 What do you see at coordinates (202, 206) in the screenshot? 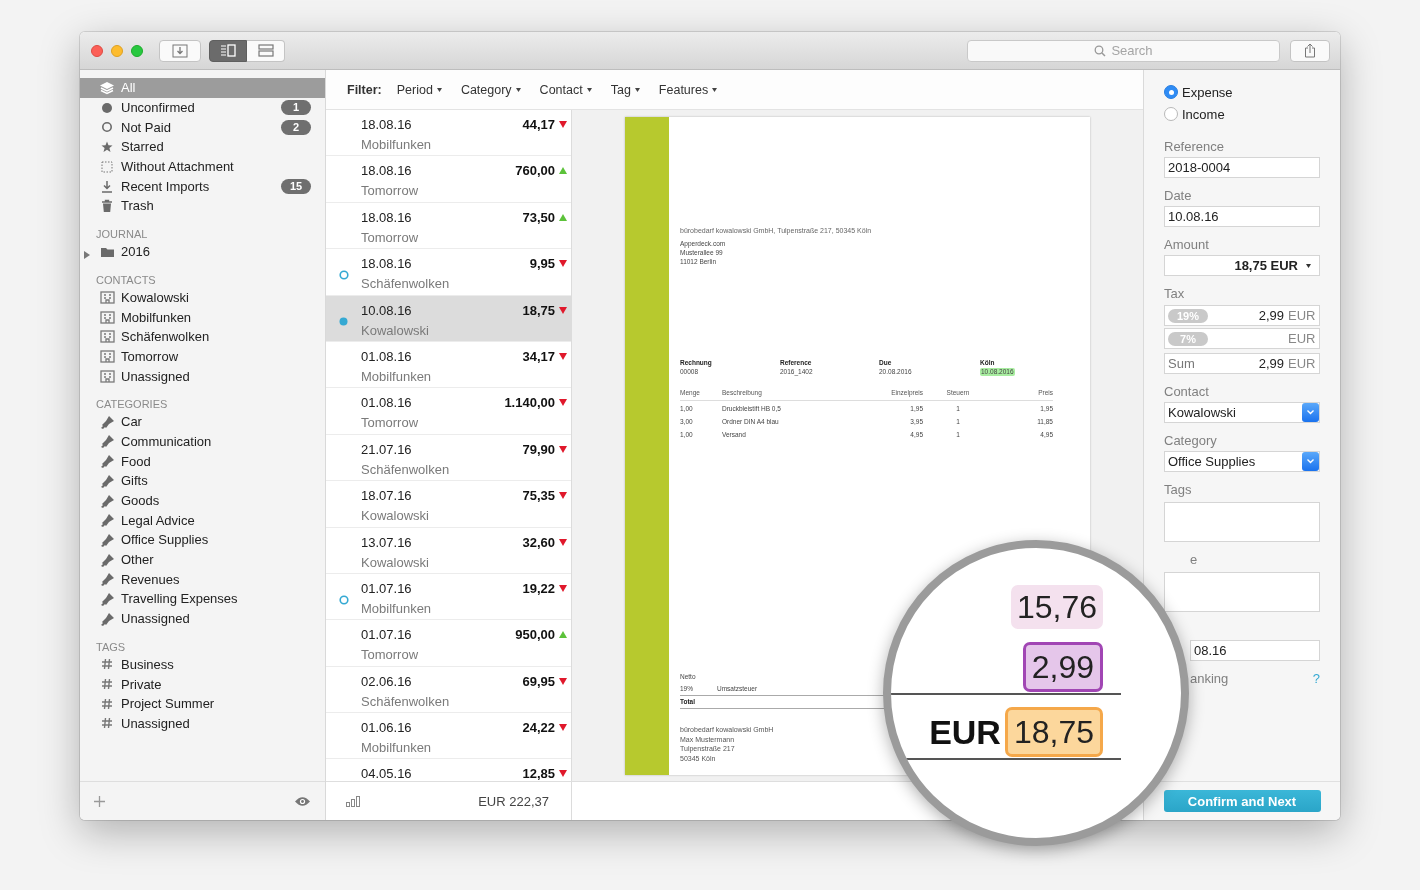
I see `sidebar-item: Trash` at bounding box center [202, 206].